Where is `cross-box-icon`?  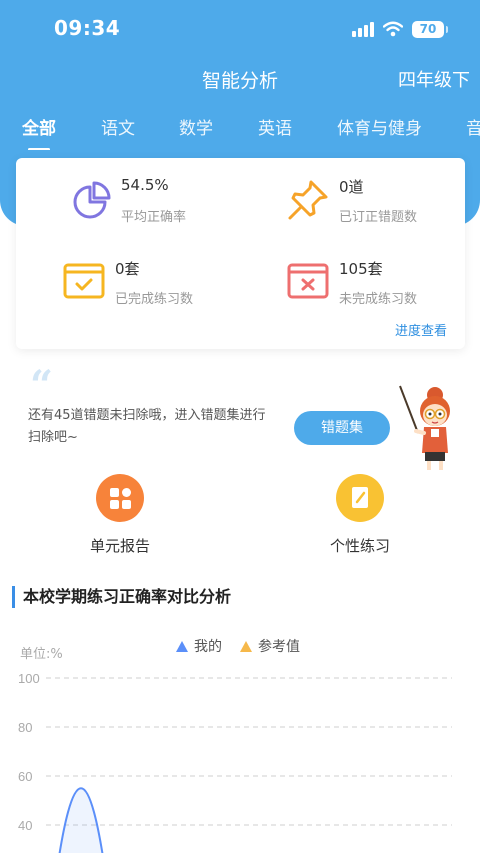
cross-box-icon is located at coordinates (308, 281).